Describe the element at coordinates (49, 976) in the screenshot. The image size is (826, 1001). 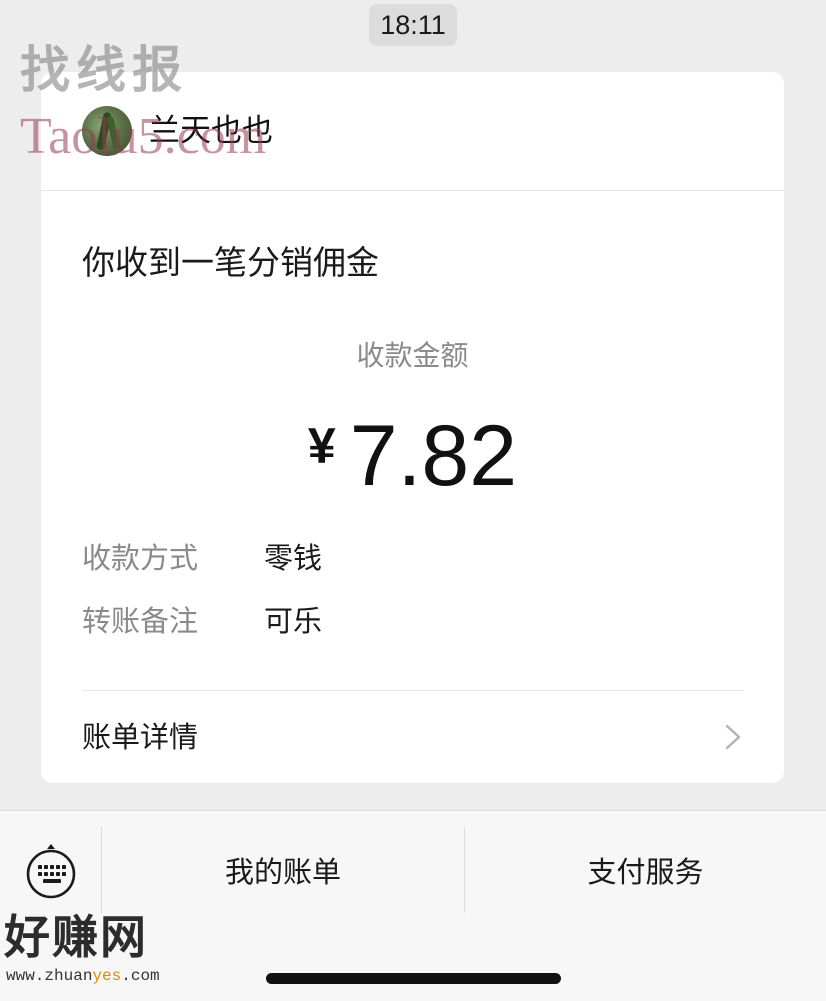
I see `watermark-url-part: www.zhuan` at that location.